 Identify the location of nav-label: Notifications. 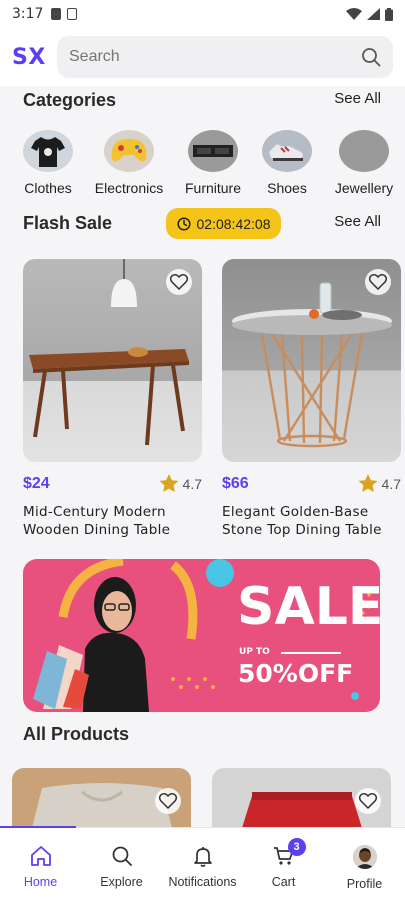
(202, 882).